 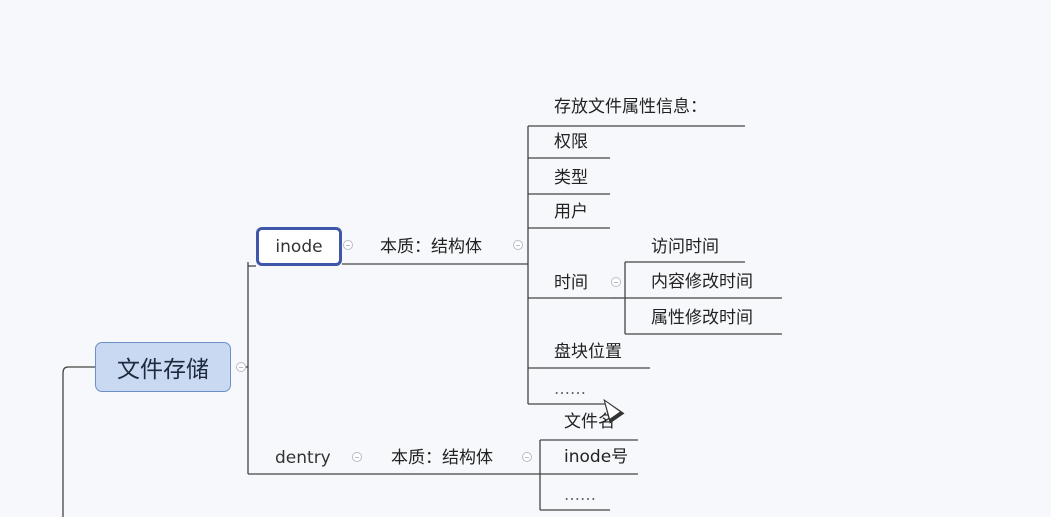 What do you see at coordinates (357, 457) in the screenshot?
I see `dentry-collapse-toggle` at bounding box center [357, 457].